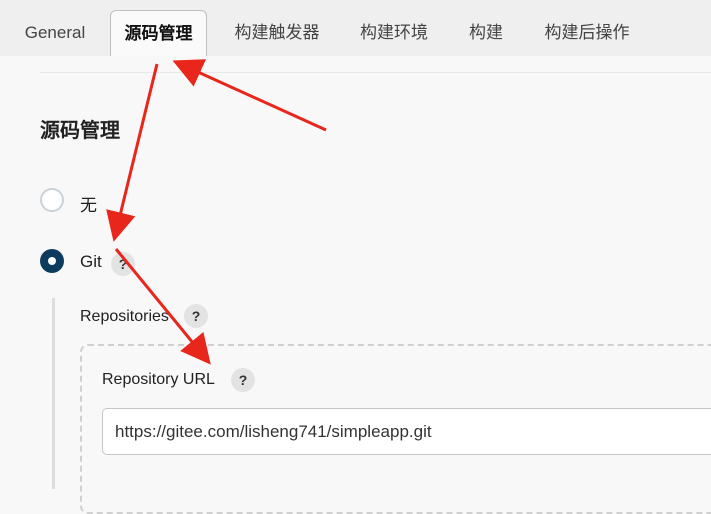 Image resolution: width=711 pixels, height=514 pixels. I want to click on tab-bar: General 源码管理 构建触发器 构建环境 构建 构建后操作, so click(355, 28).